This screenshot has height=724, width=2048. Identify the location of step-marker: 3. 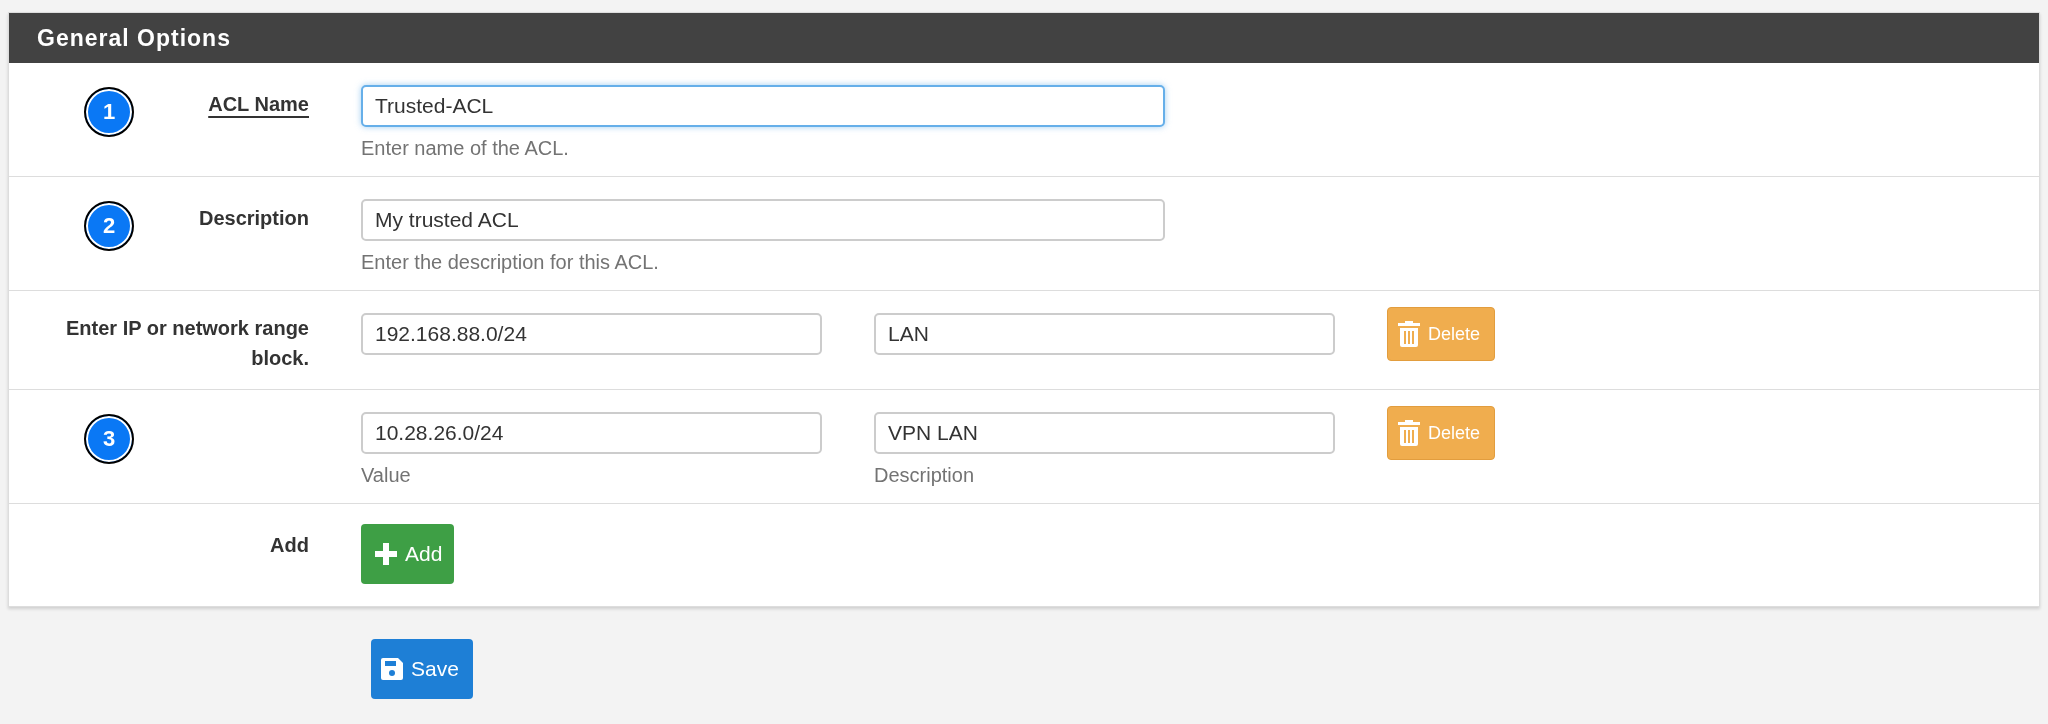
(109, 439).